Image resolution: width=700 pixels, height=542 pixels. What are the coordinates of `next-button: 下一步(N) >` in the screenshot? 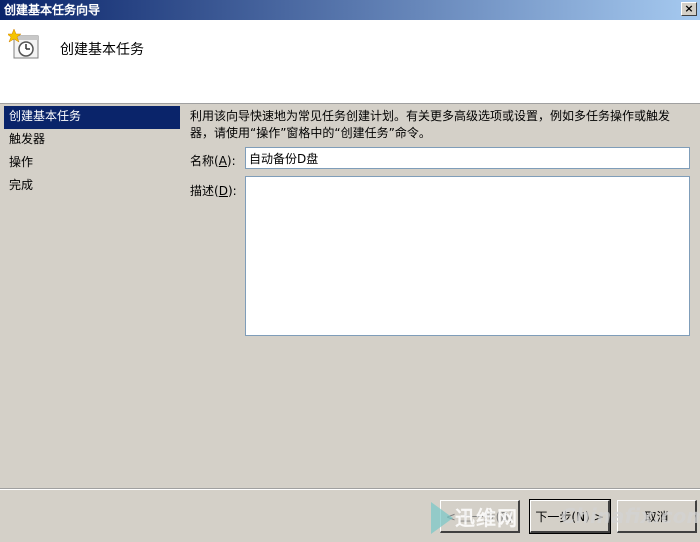 It's located at (570, 516).